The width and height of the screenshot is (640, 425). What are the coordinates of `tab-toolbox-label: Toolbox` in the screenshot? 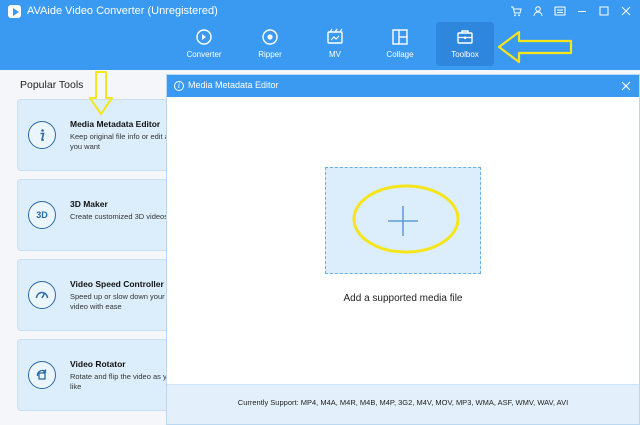 It's located at (465, 54).